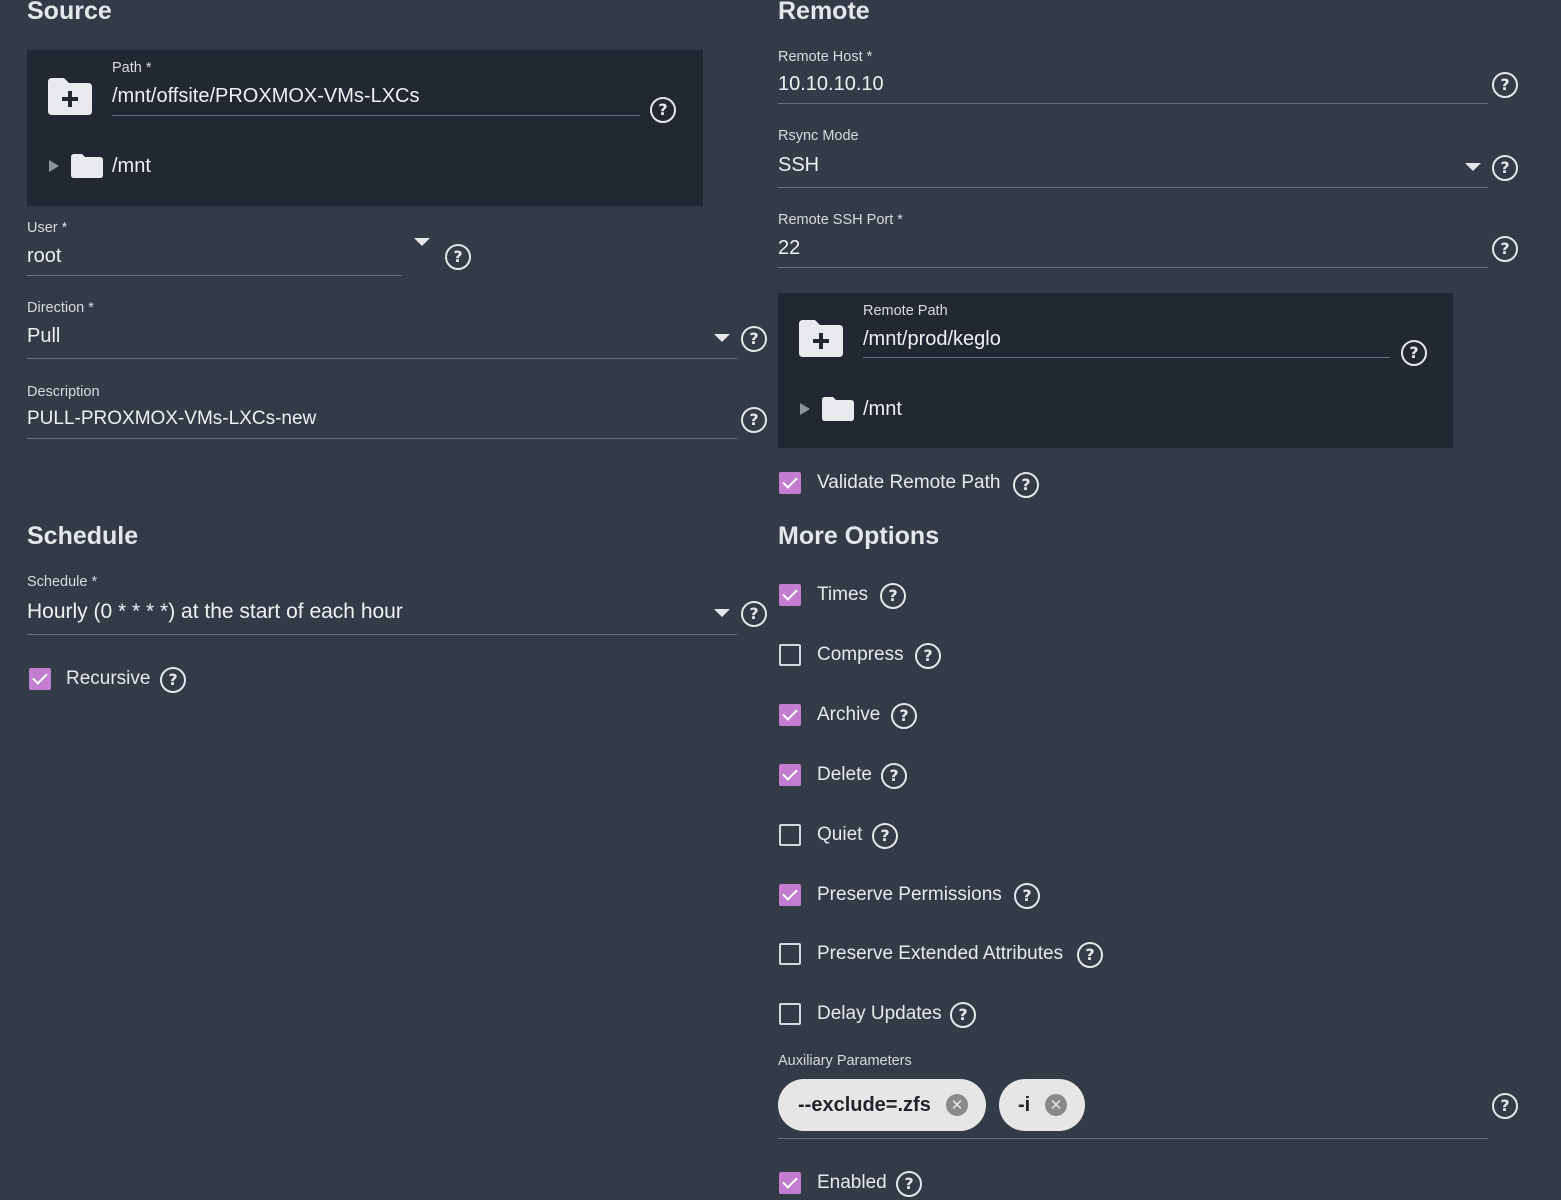  Describe the element at coordinates (790, 483) in the screenshot. I see `validate-remote-path-checkbox` at that location.